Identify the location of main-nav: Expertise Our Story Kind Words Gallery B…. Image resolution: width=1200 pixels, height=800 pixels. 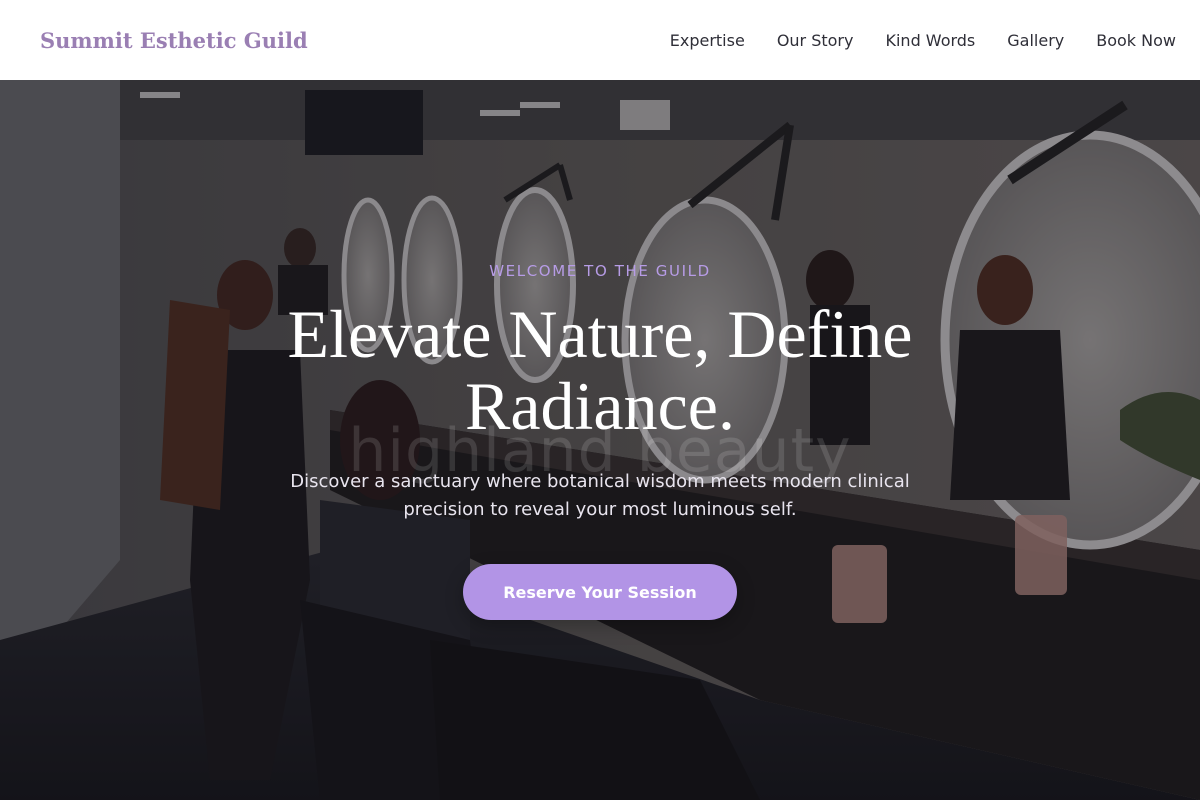
(923, 40).